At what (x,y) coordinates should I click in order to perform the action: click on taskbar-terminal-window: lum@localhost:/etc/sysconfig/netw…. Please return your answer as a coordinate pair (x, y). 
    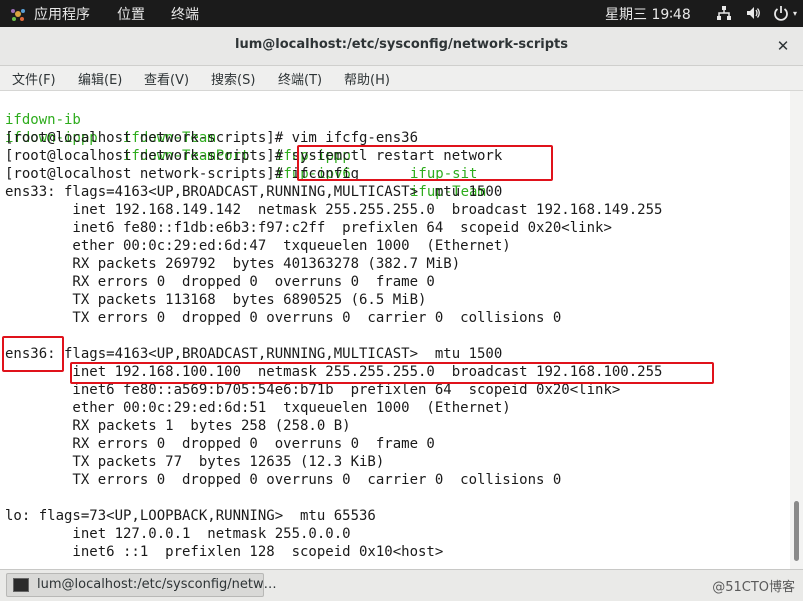
    Looking at the image, I should click on (141, 585).